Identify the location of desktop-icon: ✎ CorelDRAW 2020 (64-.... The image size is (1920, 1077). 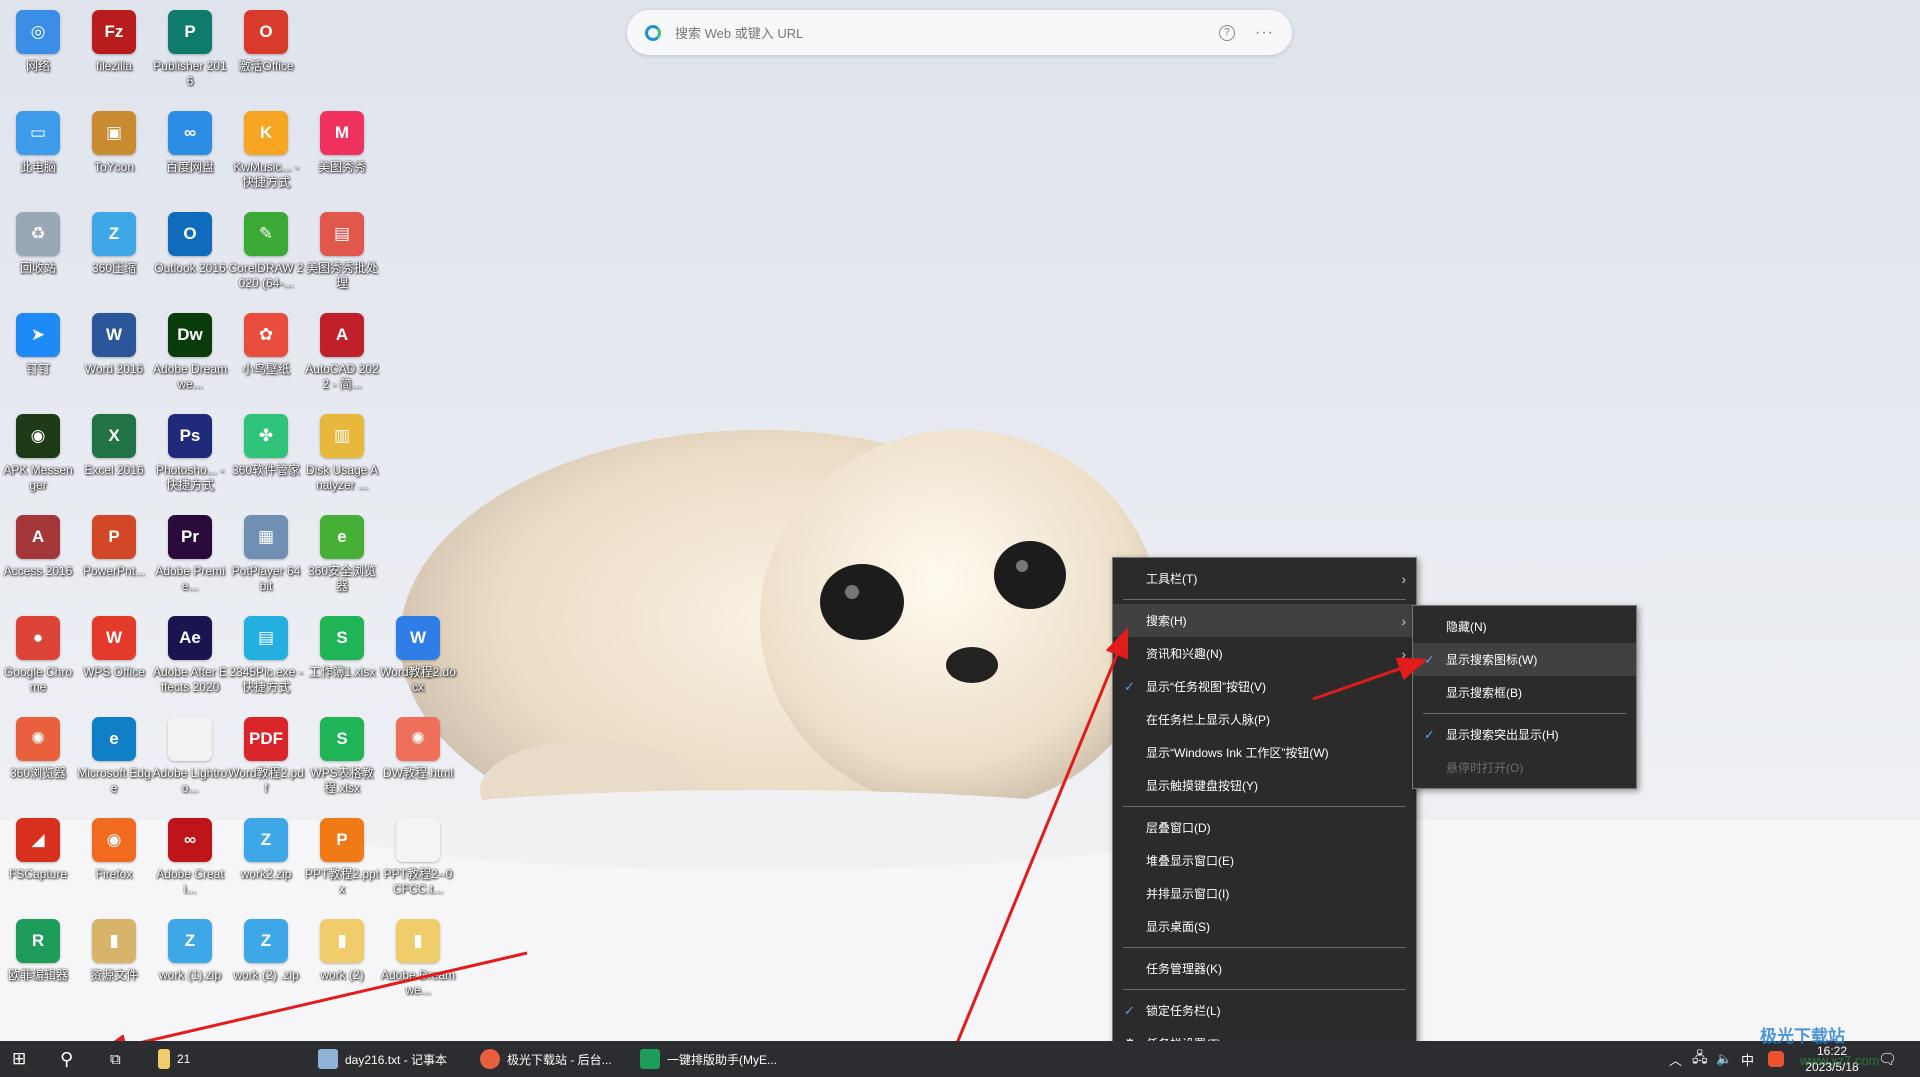
(266, 256).